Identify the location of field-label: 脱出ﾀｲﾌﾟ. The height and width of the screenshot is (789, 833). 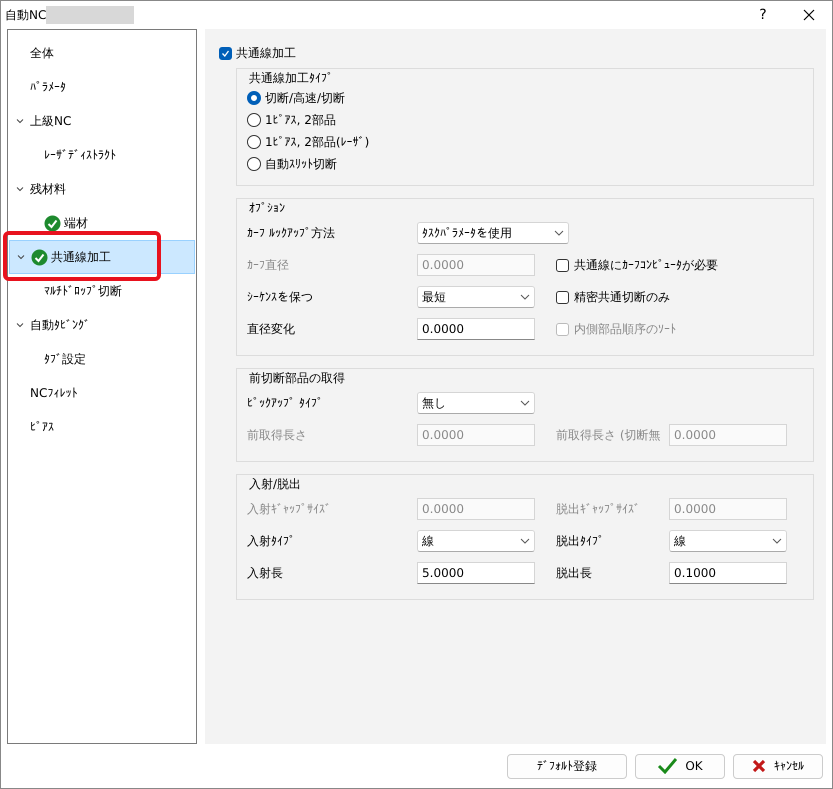
(580, 541).